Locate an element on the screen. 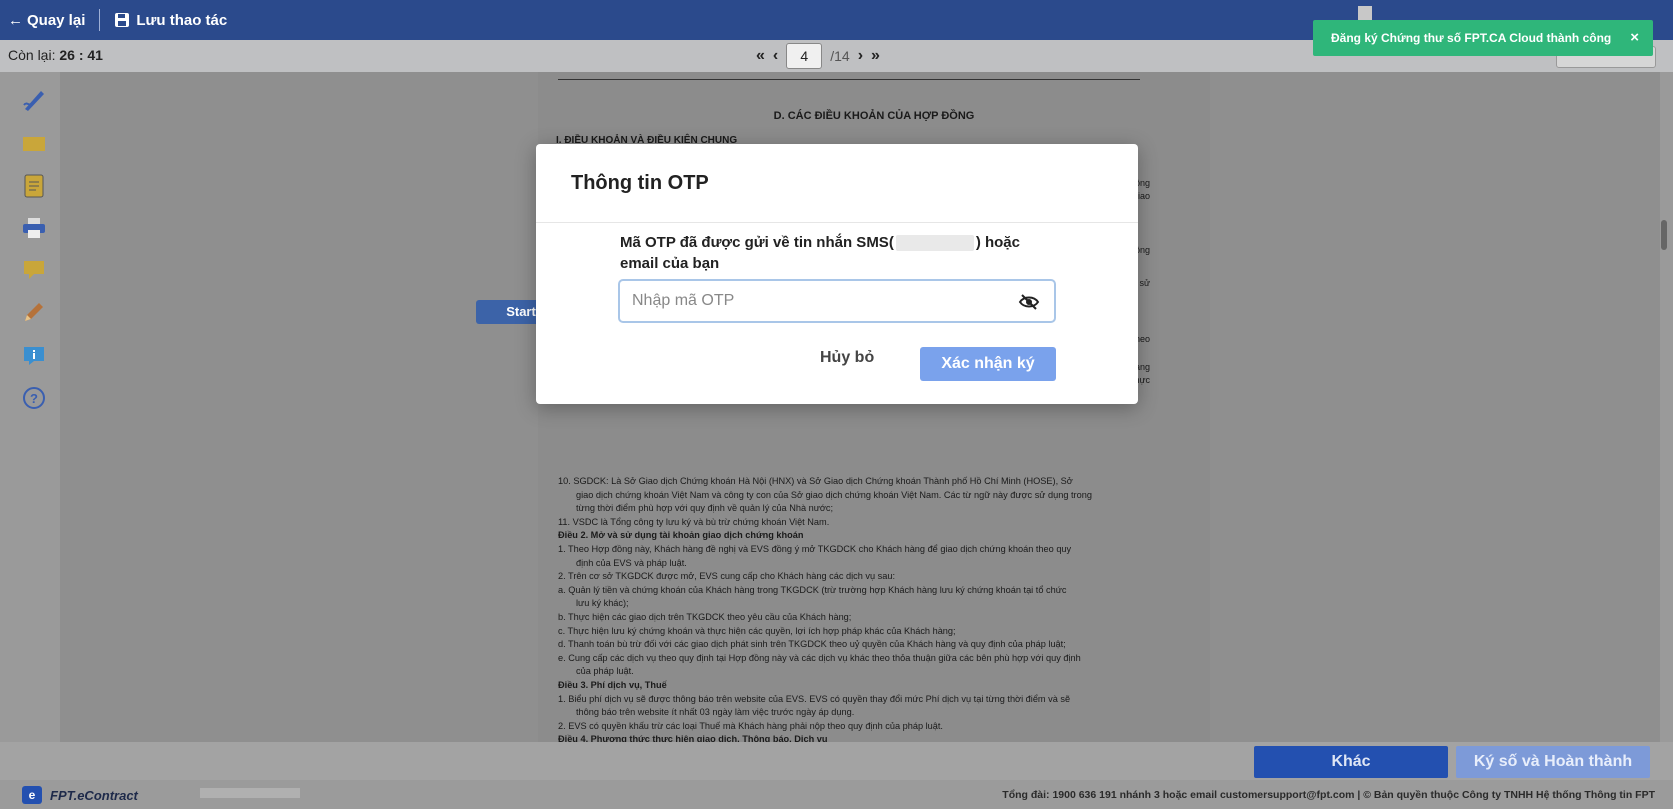 This screenshot has height=809, width=1673. info-icon is located at coordinates (34, 356).